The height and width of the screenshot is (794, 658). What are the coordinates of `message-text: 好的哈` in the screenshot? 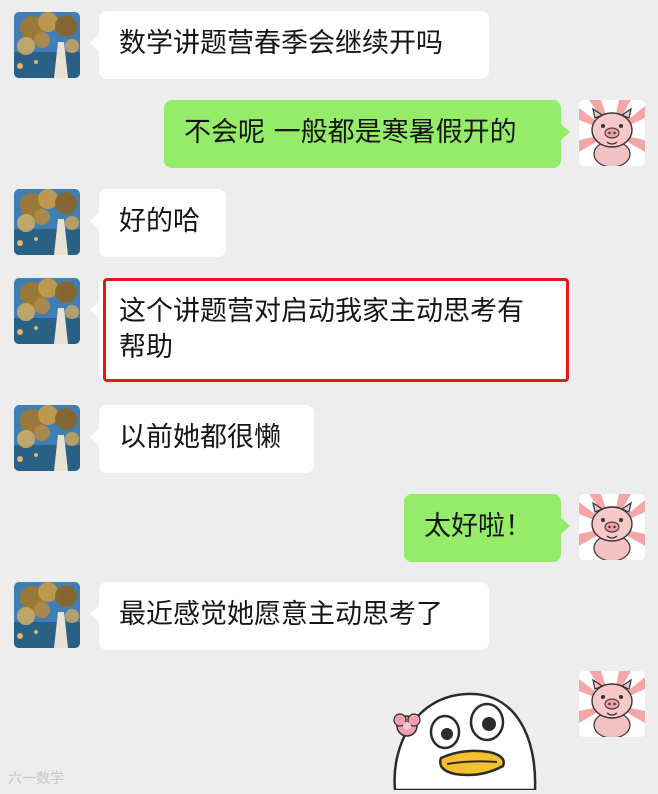 It's located at (159, 221).